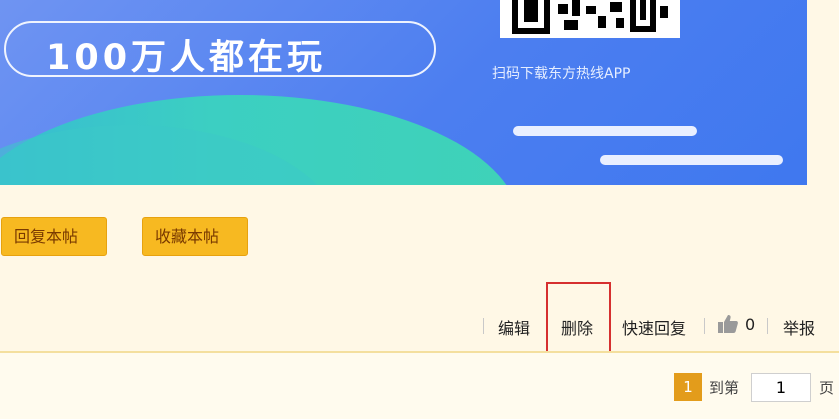  Describe the element at coordinates (195, 236) in the screenshot. I see `favorite-post-button: 收藏本帖` at that location.